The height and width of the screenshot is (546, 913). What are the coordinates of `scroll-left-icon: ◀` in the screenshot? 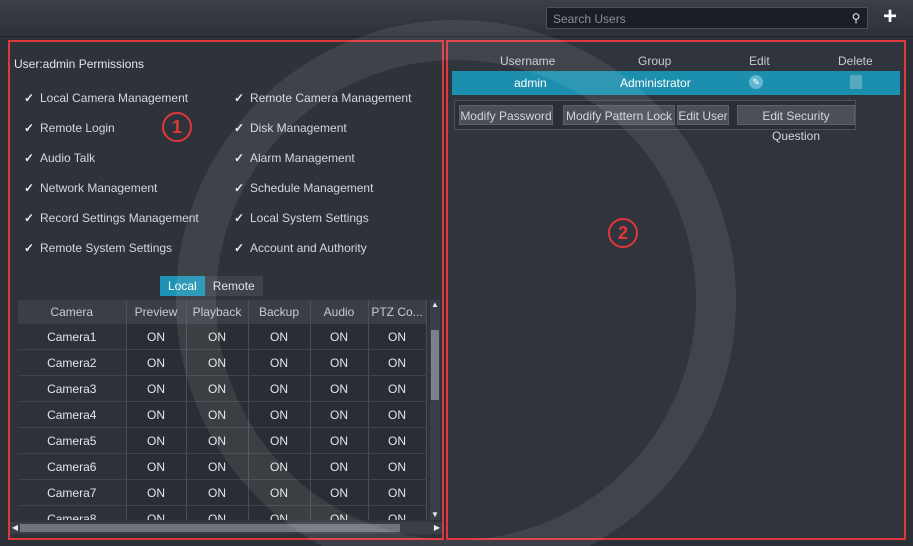 It's located at (15, 528).